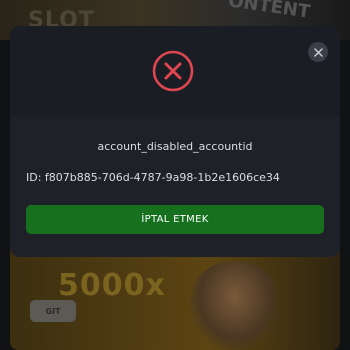  Describe the element at coordinates (153, 177) in the screenshot. I see `account-id-text: ID: f807b885-706d-4787-9a98-1b2e1606ce34` at that location.